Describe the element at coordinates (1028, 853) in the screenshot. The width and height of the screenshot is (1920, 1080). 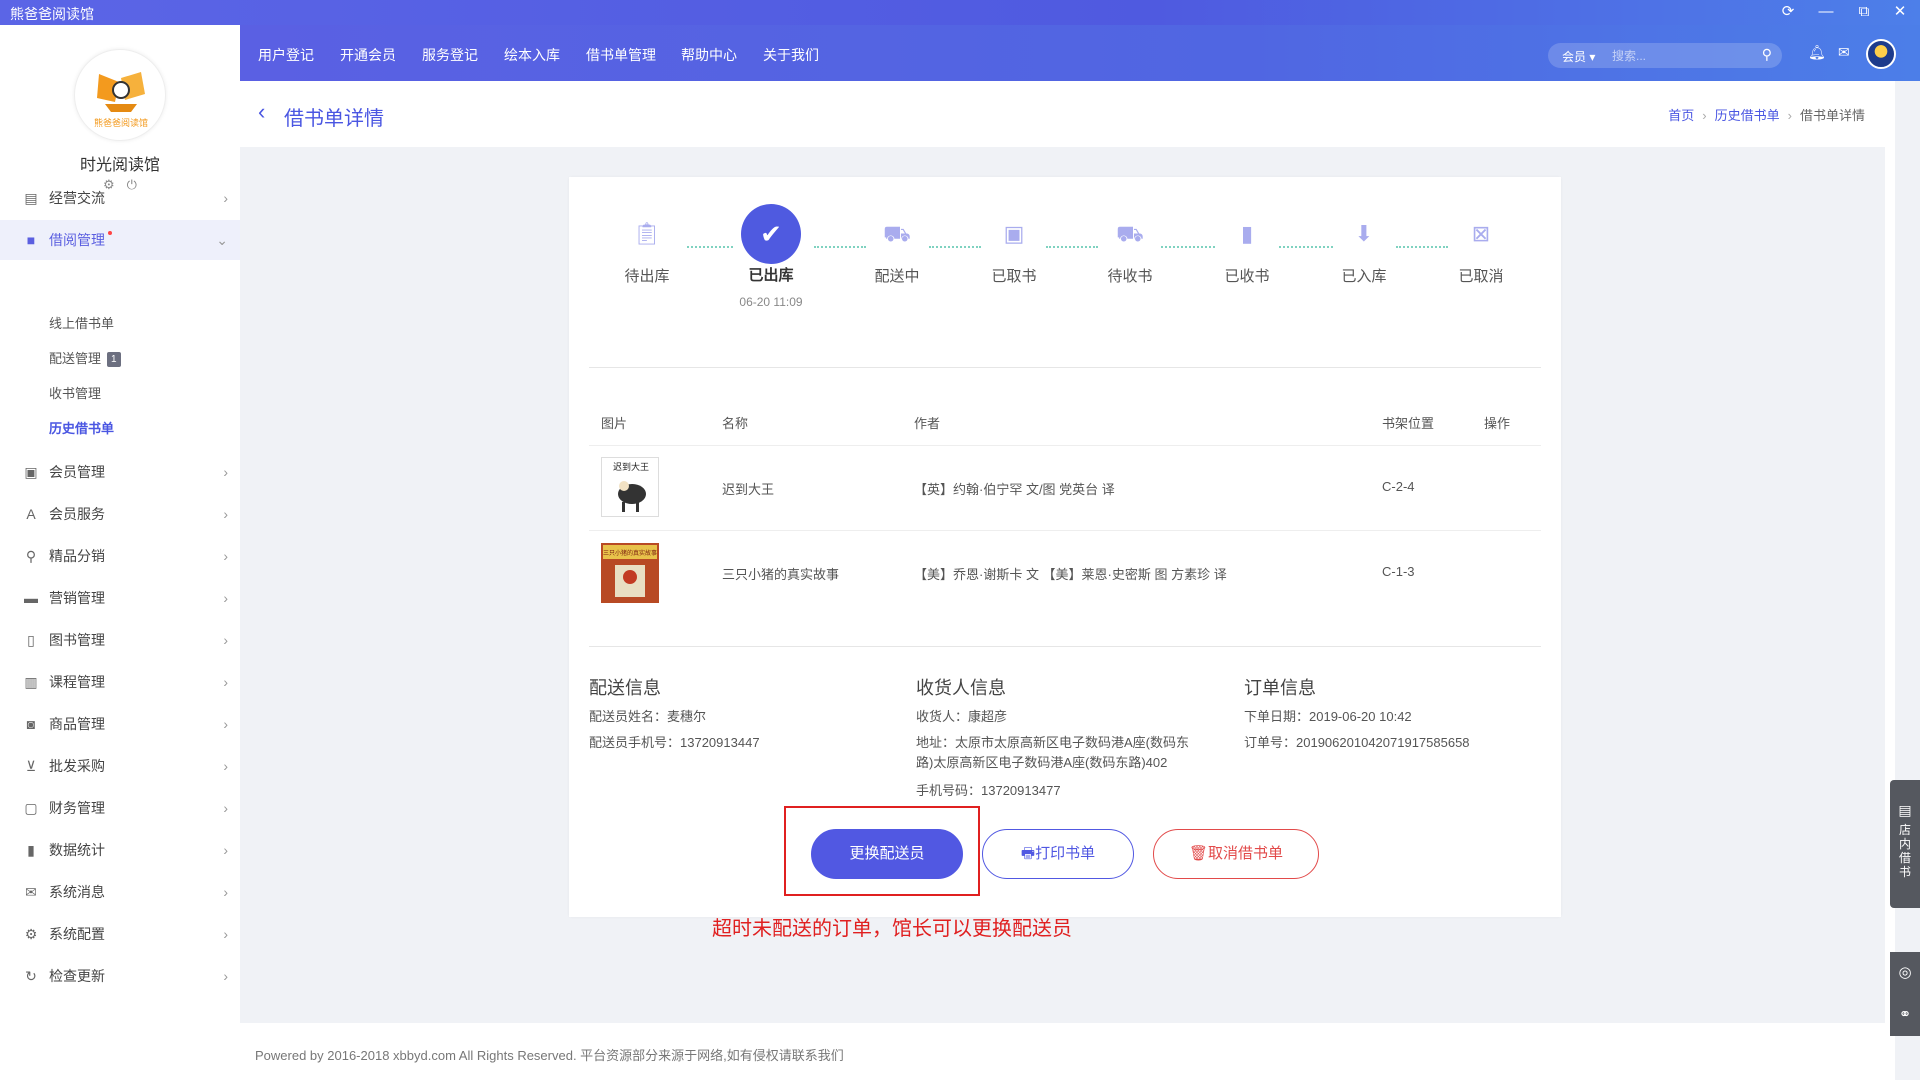
I see `printer-icon: 🖶︎` at that location.